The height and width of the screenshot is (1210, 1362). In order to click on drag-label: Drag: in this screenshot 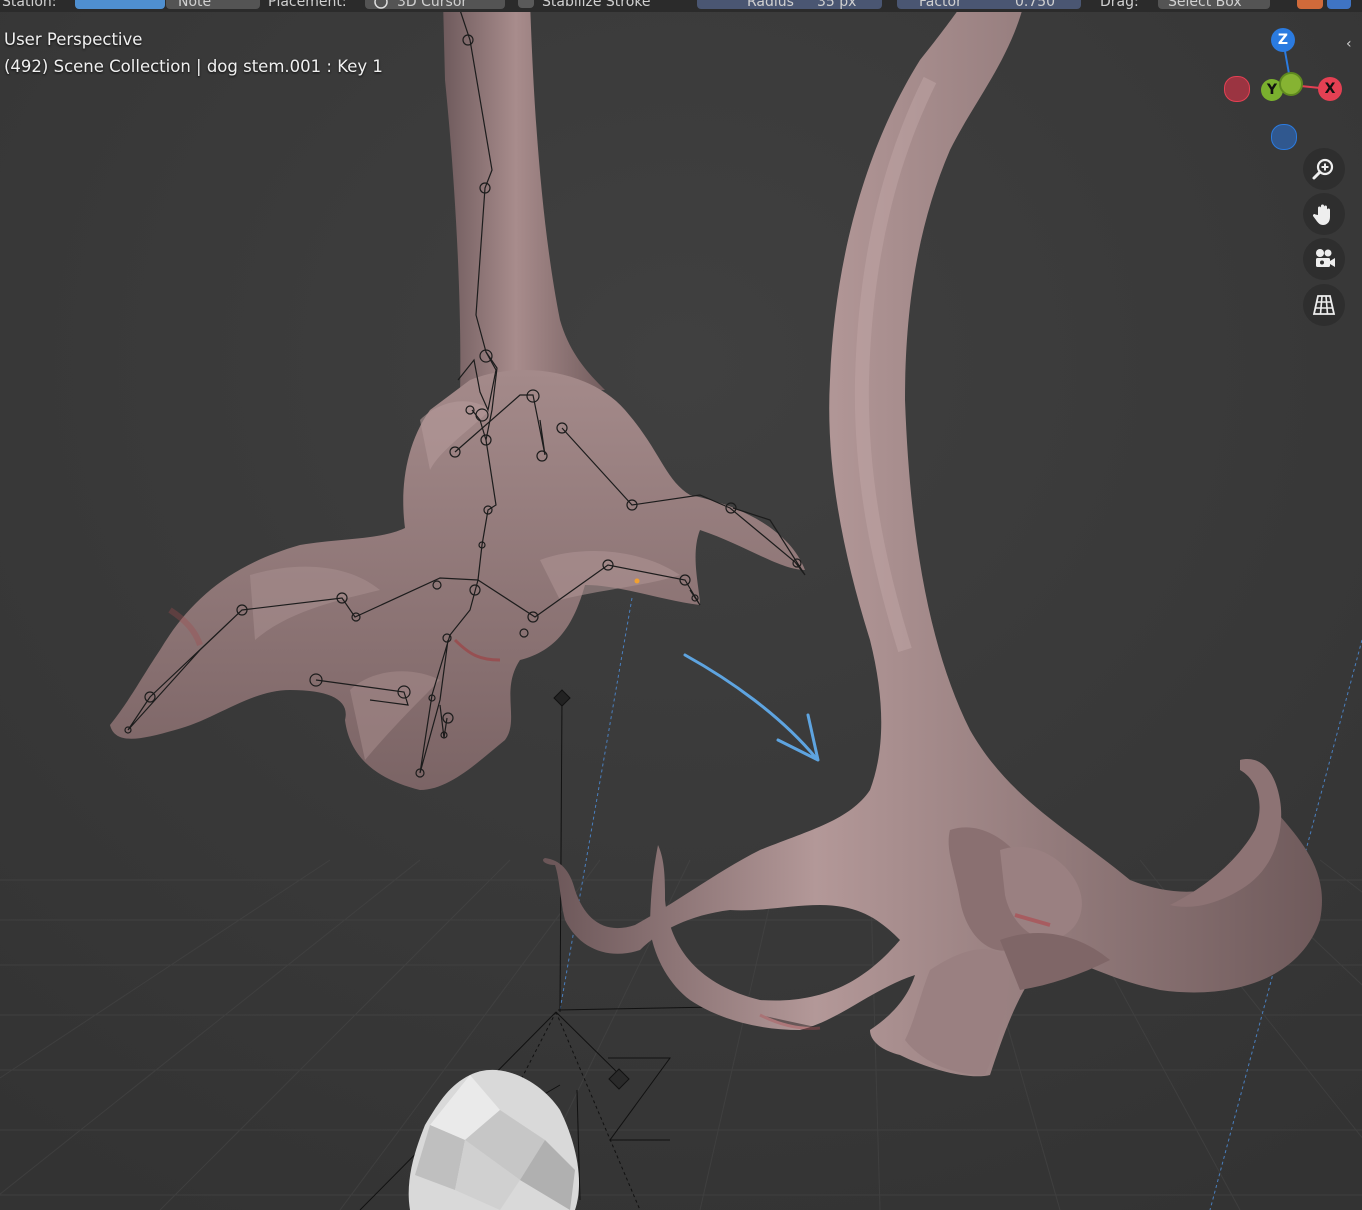, I will do `click(1119, 5)`.